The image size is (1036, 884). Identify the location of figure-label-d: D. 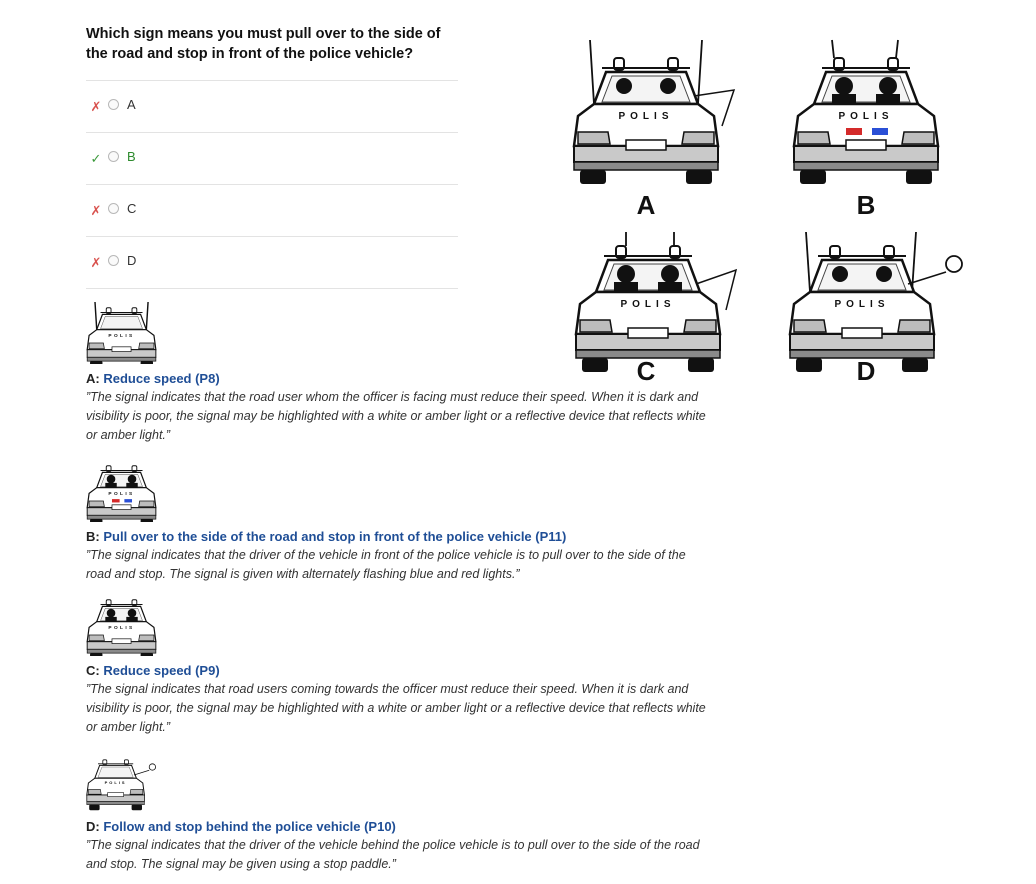
(866, 371).